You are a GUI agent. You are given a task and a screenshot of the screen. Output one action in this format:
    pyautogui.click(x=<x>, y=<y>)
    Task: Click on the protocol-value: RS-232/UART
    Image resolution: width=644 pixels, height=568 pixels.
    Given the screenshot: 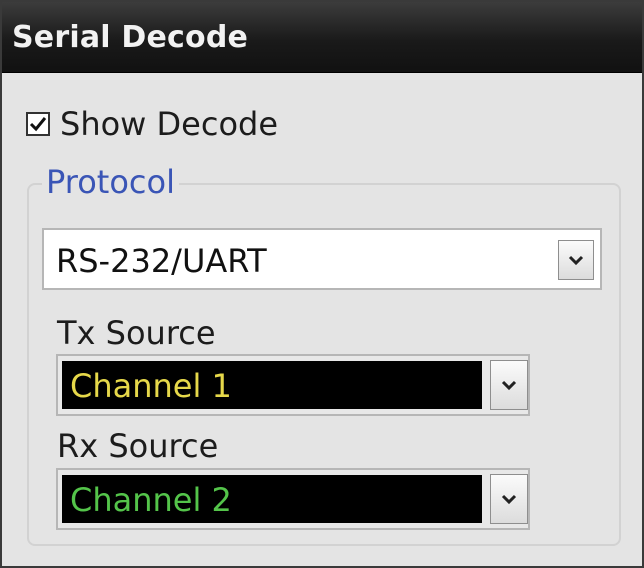 What is the action you would take?
    pyautogui.click(x=161, y=261)
    